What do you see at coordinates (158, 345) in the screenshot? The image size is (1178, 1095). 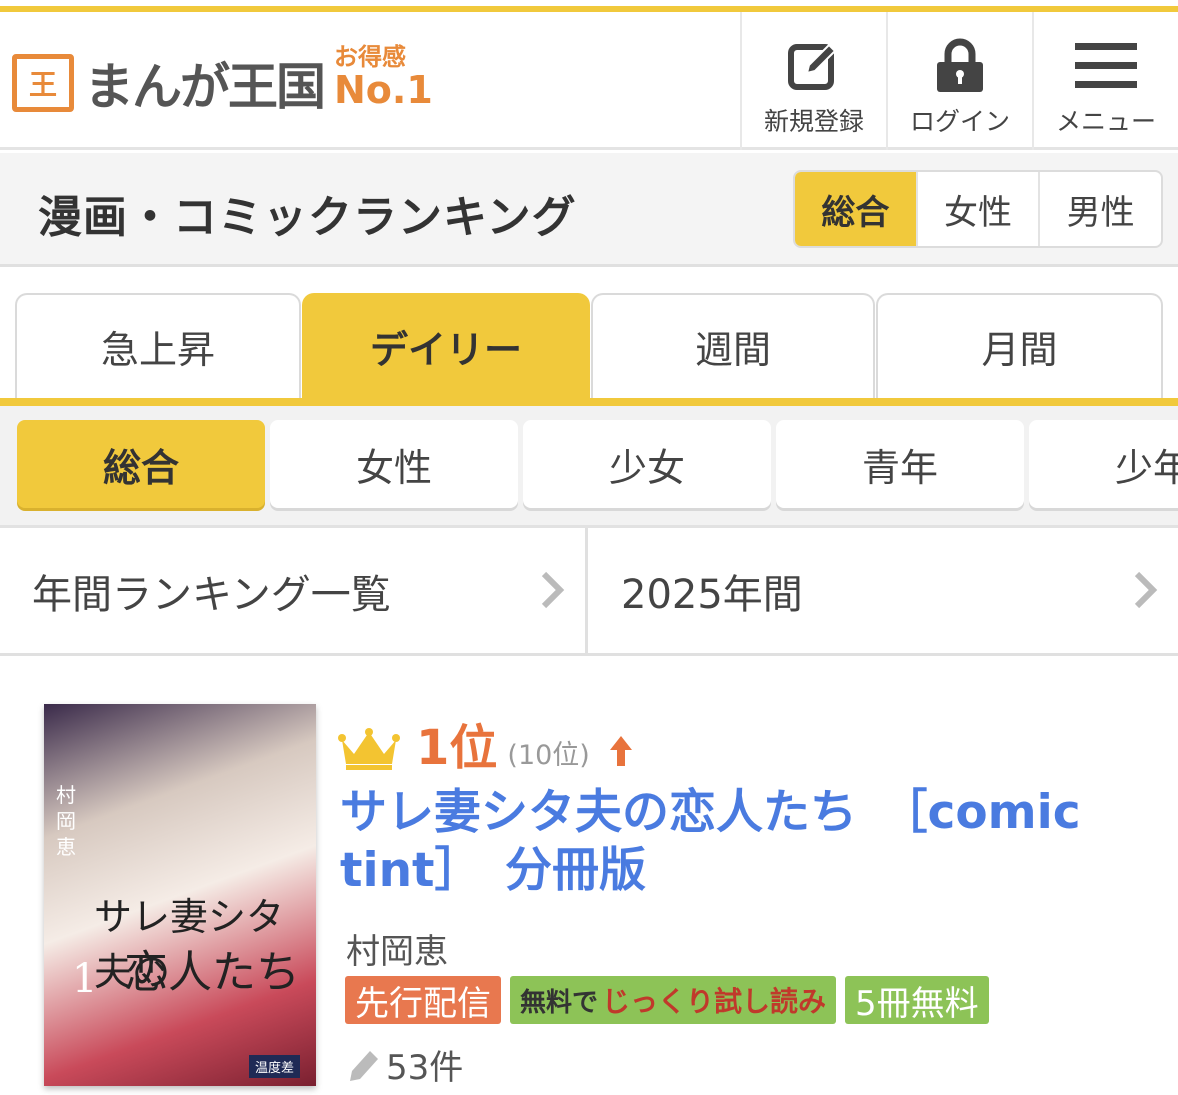 I see `tab-rising: 急上昇` at bounding box center [158, 345].